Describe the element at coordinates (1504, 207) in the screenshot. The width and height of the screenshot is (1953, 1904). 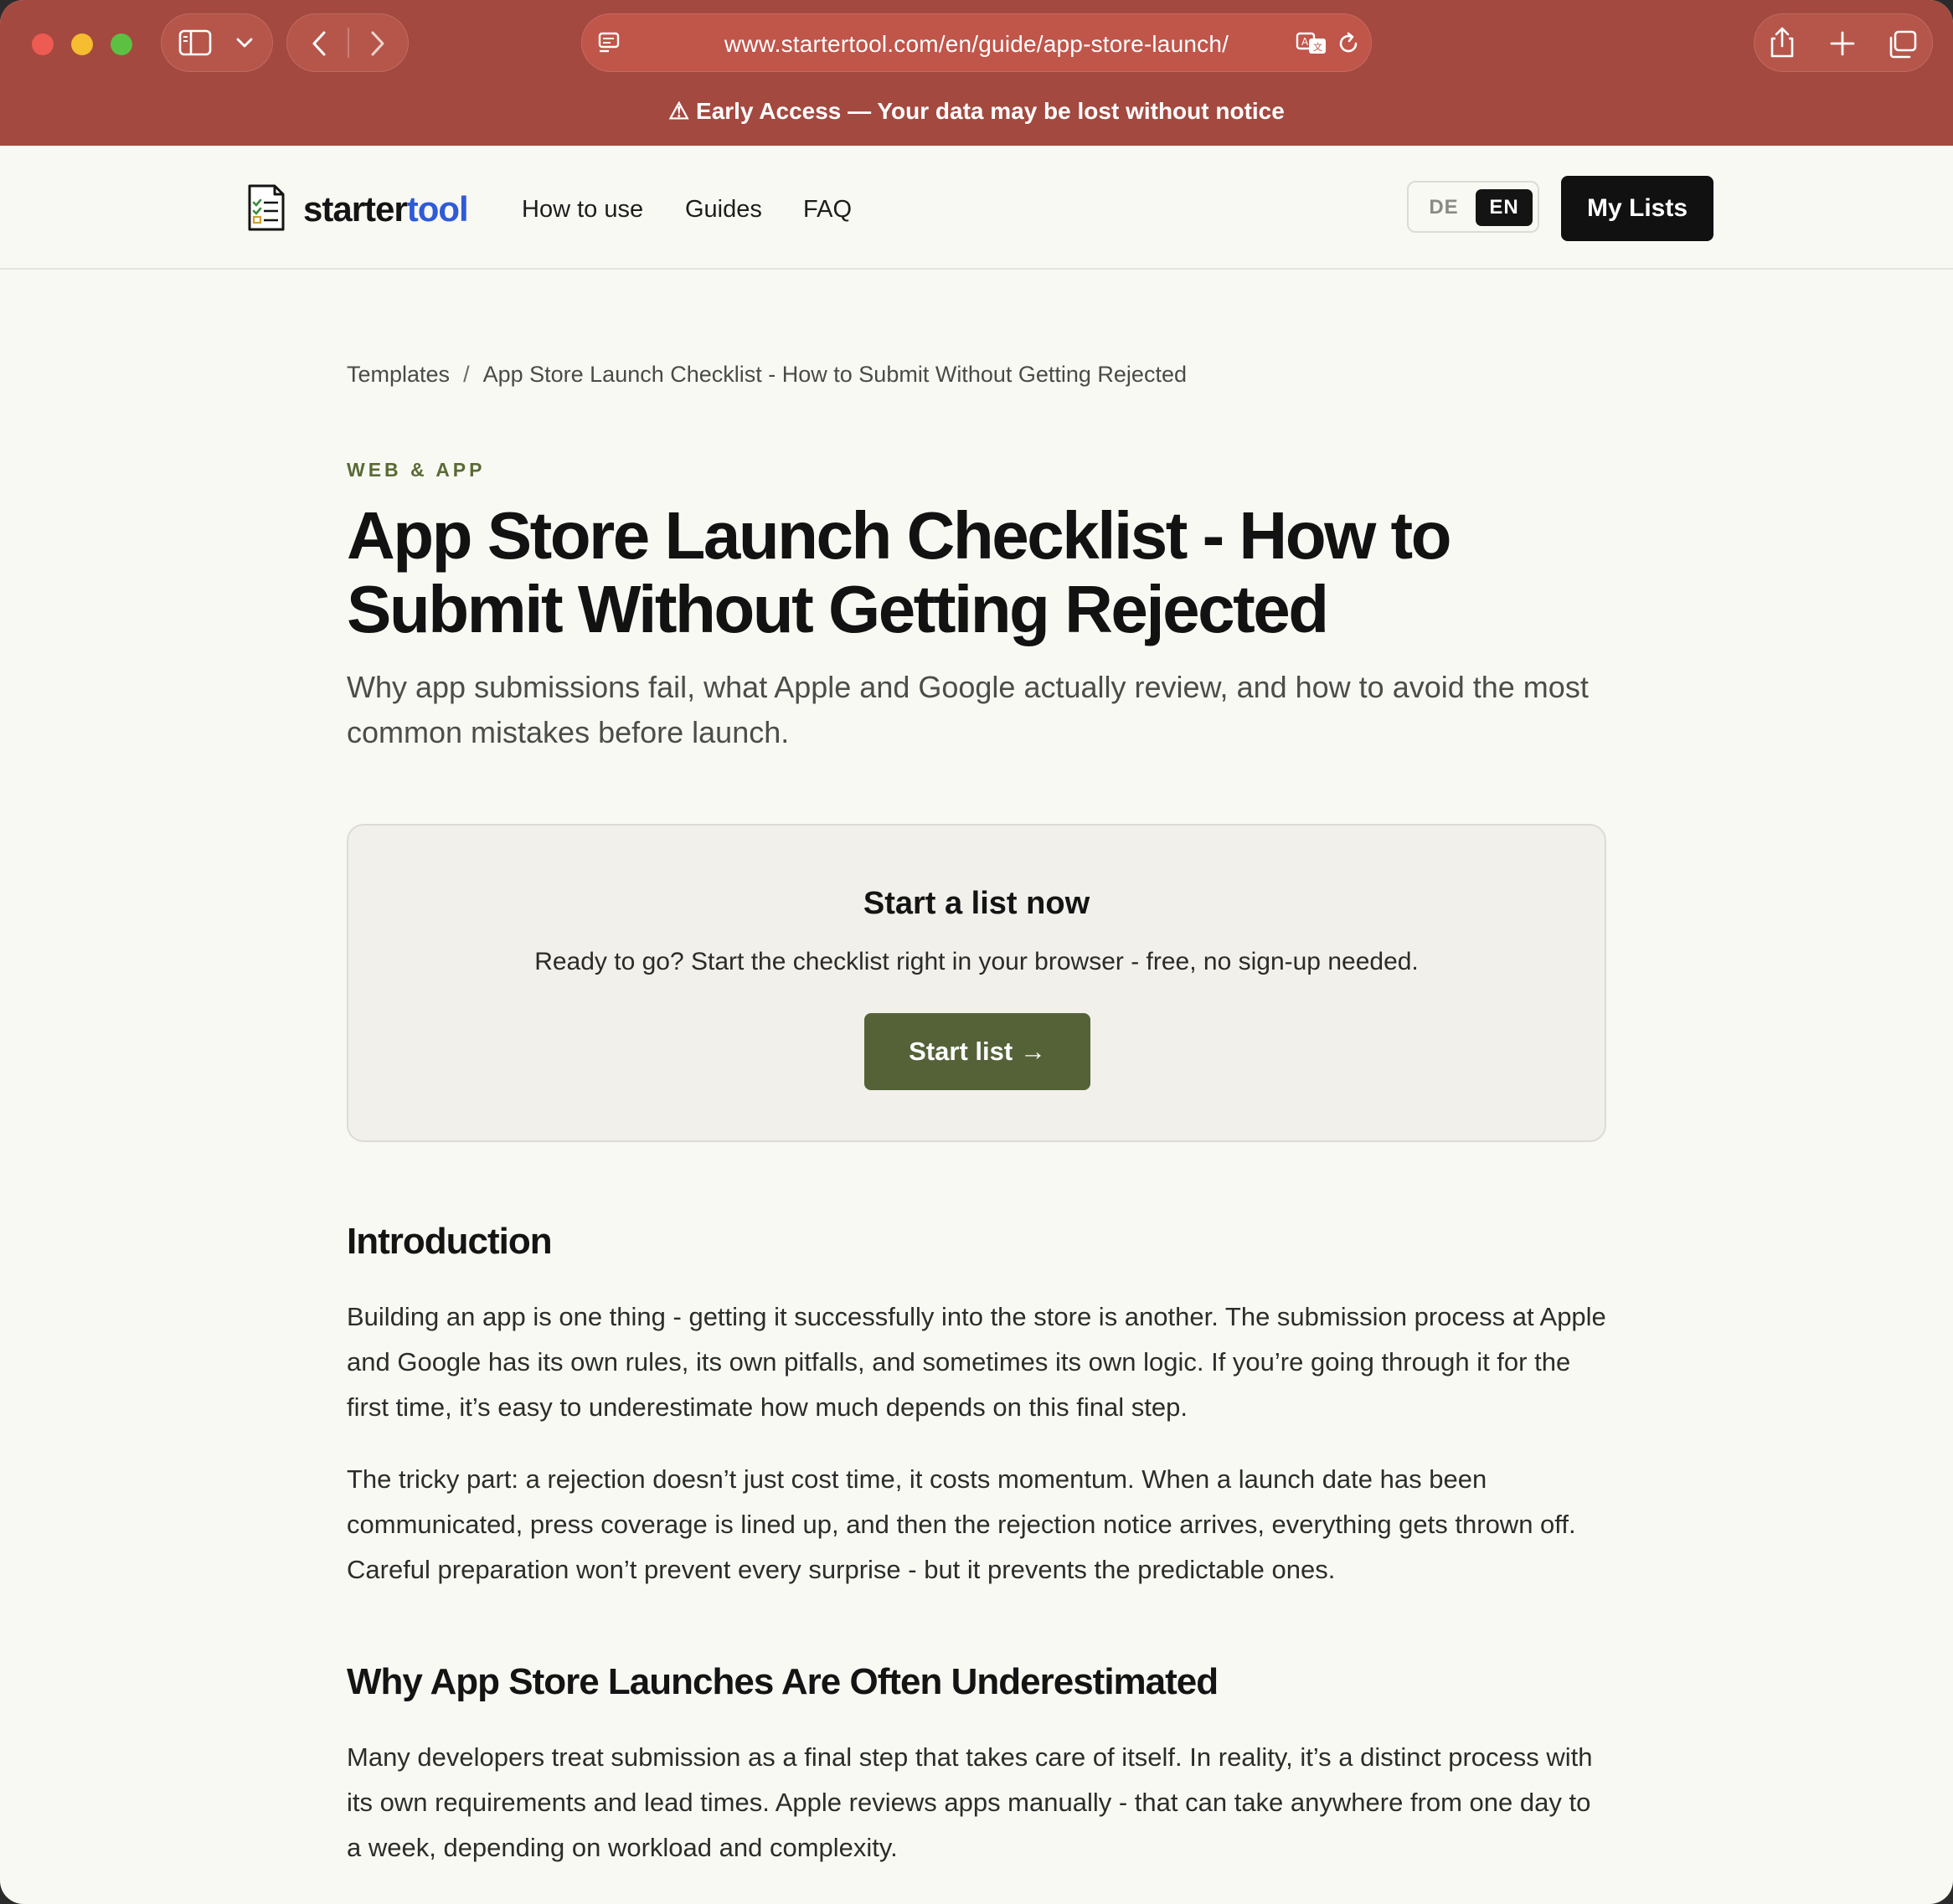
I see `language-en-button: EN` at that location.